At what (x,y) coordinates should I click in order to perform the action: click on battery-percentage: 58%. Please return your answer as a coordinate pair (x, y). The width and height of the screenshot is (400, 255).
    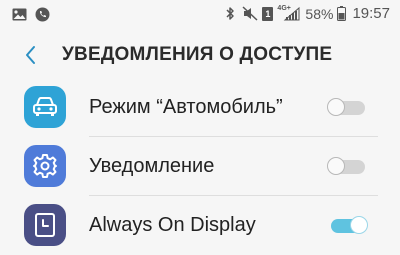
    Looking at the image, I should click on (319, 13).